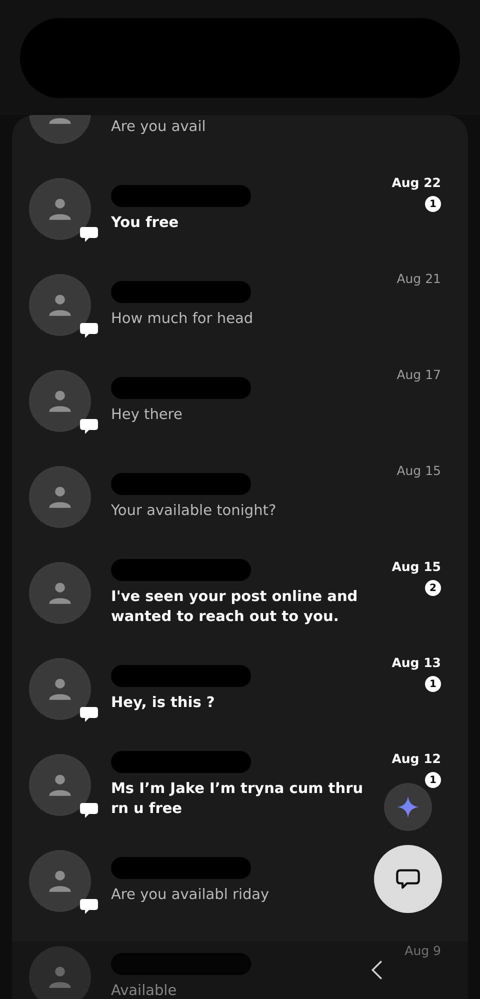 The width and height of the screenshot is (480, 999). What do you see at coordinates (416, 662) in the screenshot?
I see `message-date: Aug 13` at bounding box center [416, 662].